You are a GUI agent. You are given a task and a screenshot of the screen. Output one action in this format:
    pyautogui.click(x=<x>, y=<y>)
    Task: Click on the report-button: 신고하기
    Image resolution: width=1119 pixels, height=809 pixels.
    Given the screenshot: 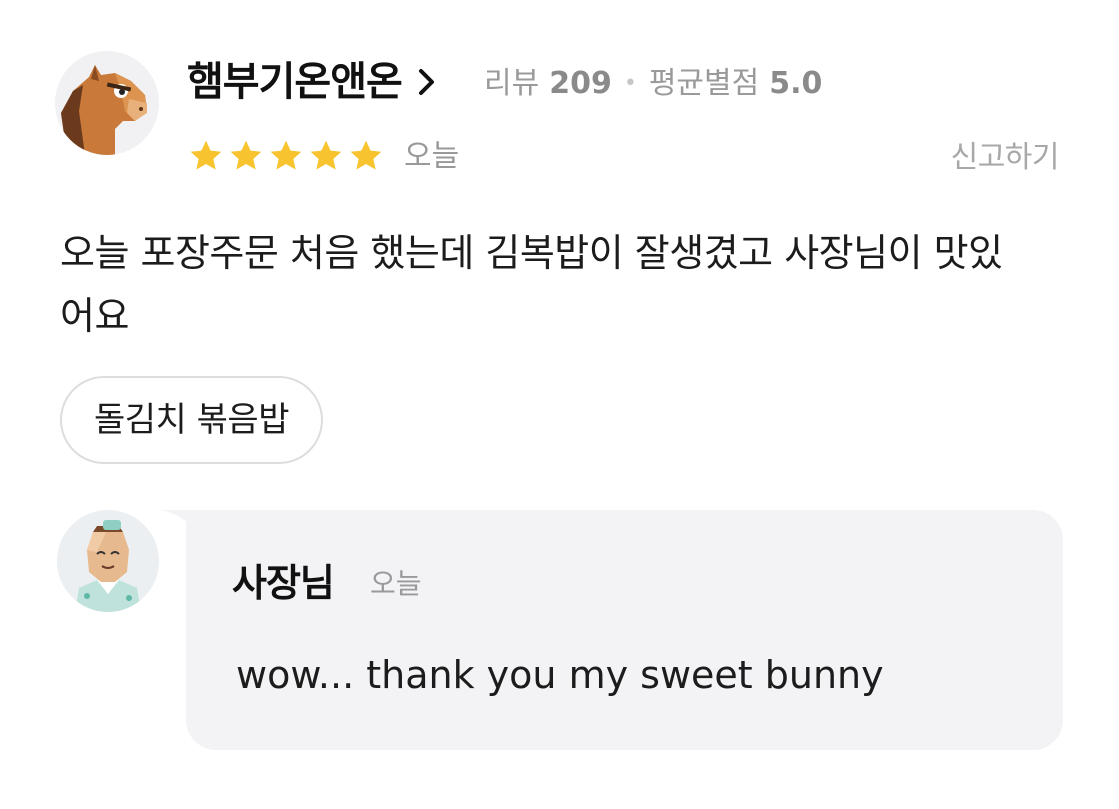 What is the action you would take?
    pyautogui.click(x=1005, y=158)
    